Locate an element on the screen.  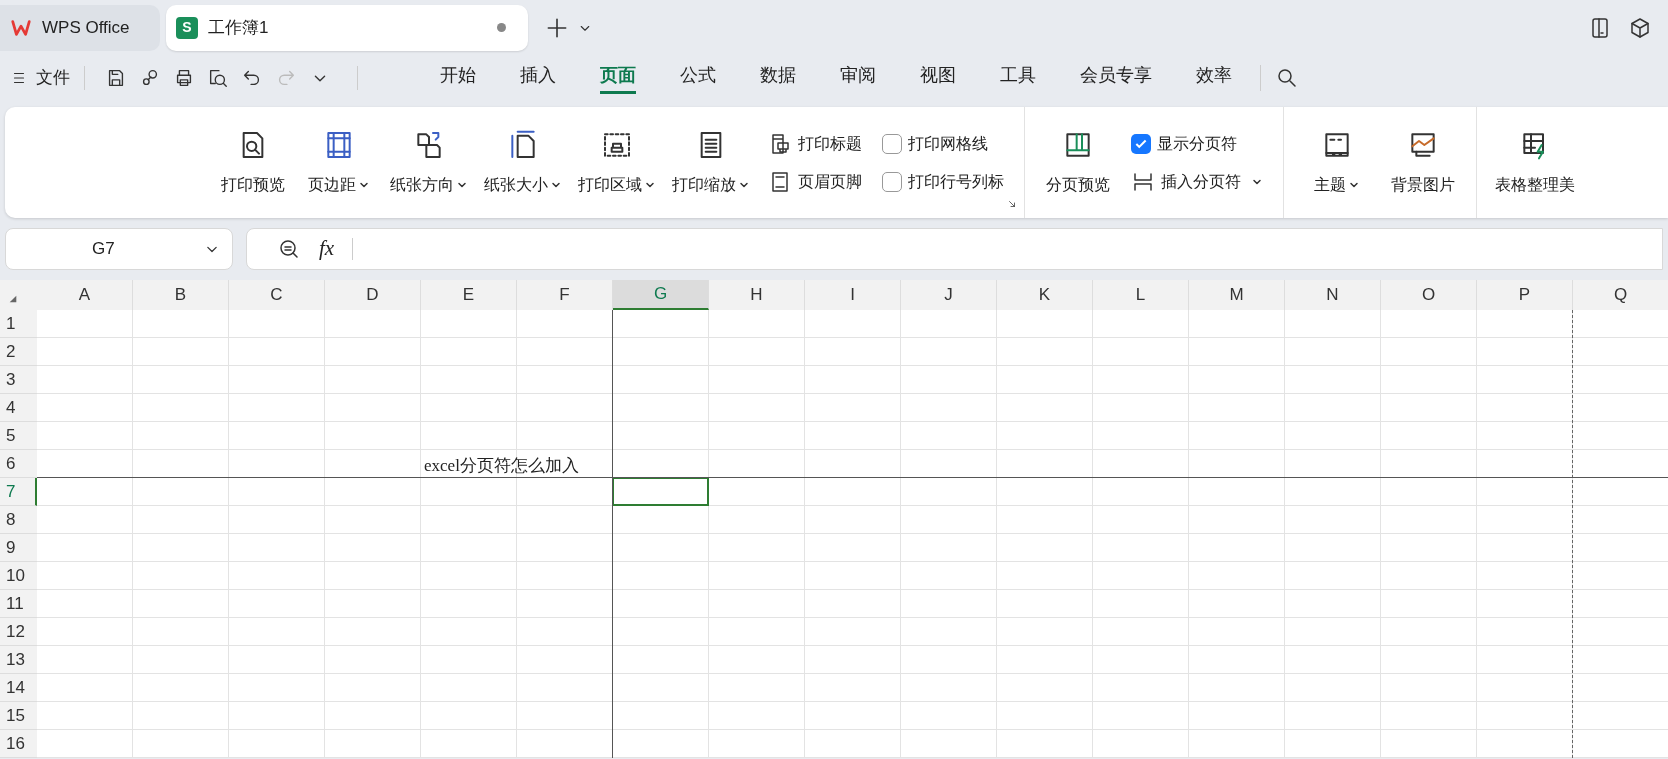
search-icon is located at coordinates (1287, 78).